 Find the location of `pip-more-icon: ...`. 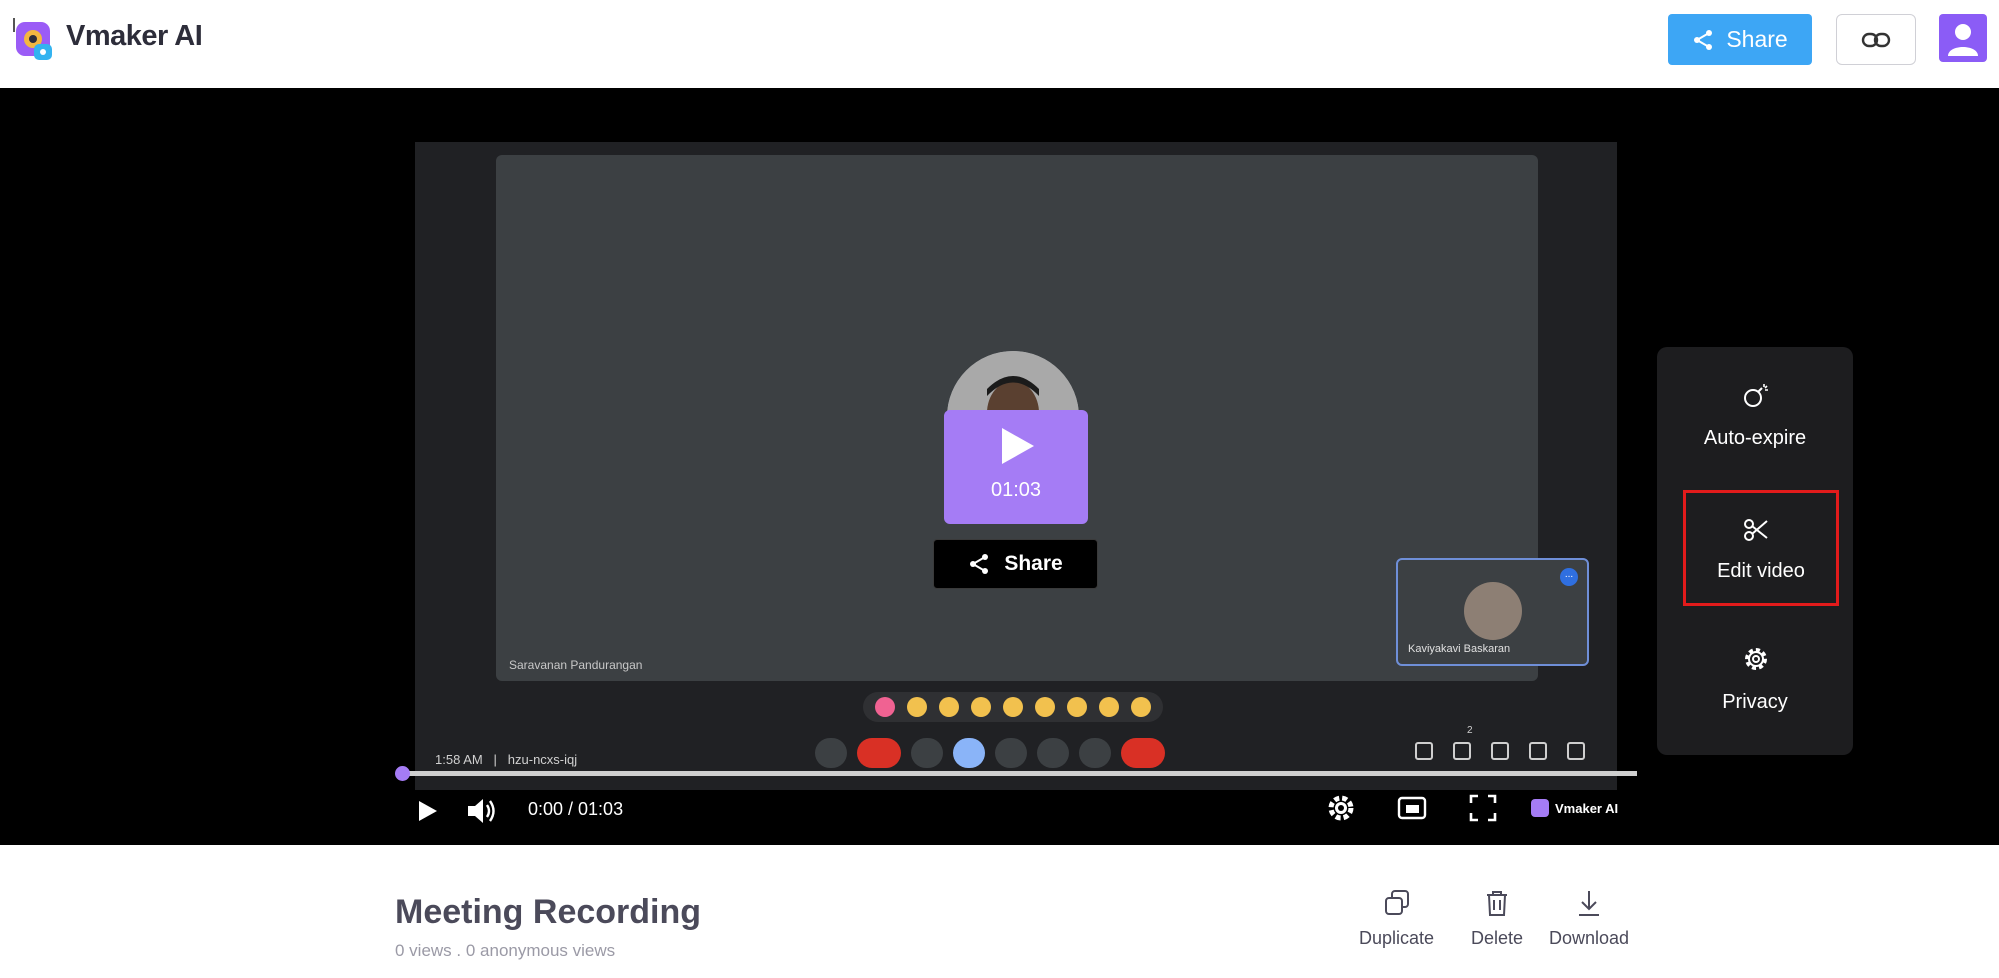

pip-more-icon: ... is located at coordinates (1569, 577).